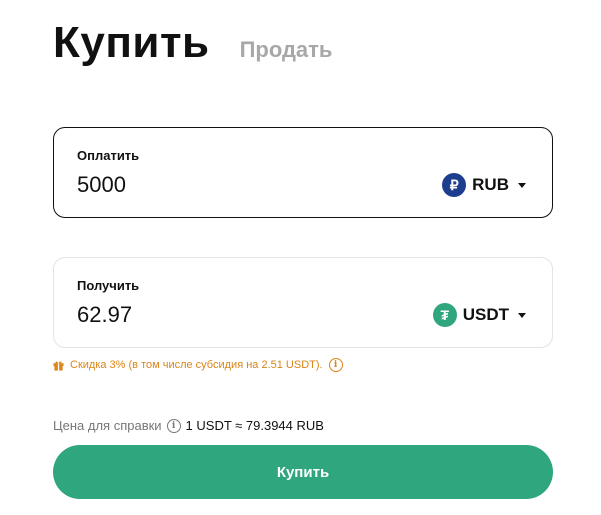 The image size is (601, 515). What do you see at coordinates (490, 184) in the screenshot?
I see `pay-currency-code: RUB` at bounding box center [490, 184].